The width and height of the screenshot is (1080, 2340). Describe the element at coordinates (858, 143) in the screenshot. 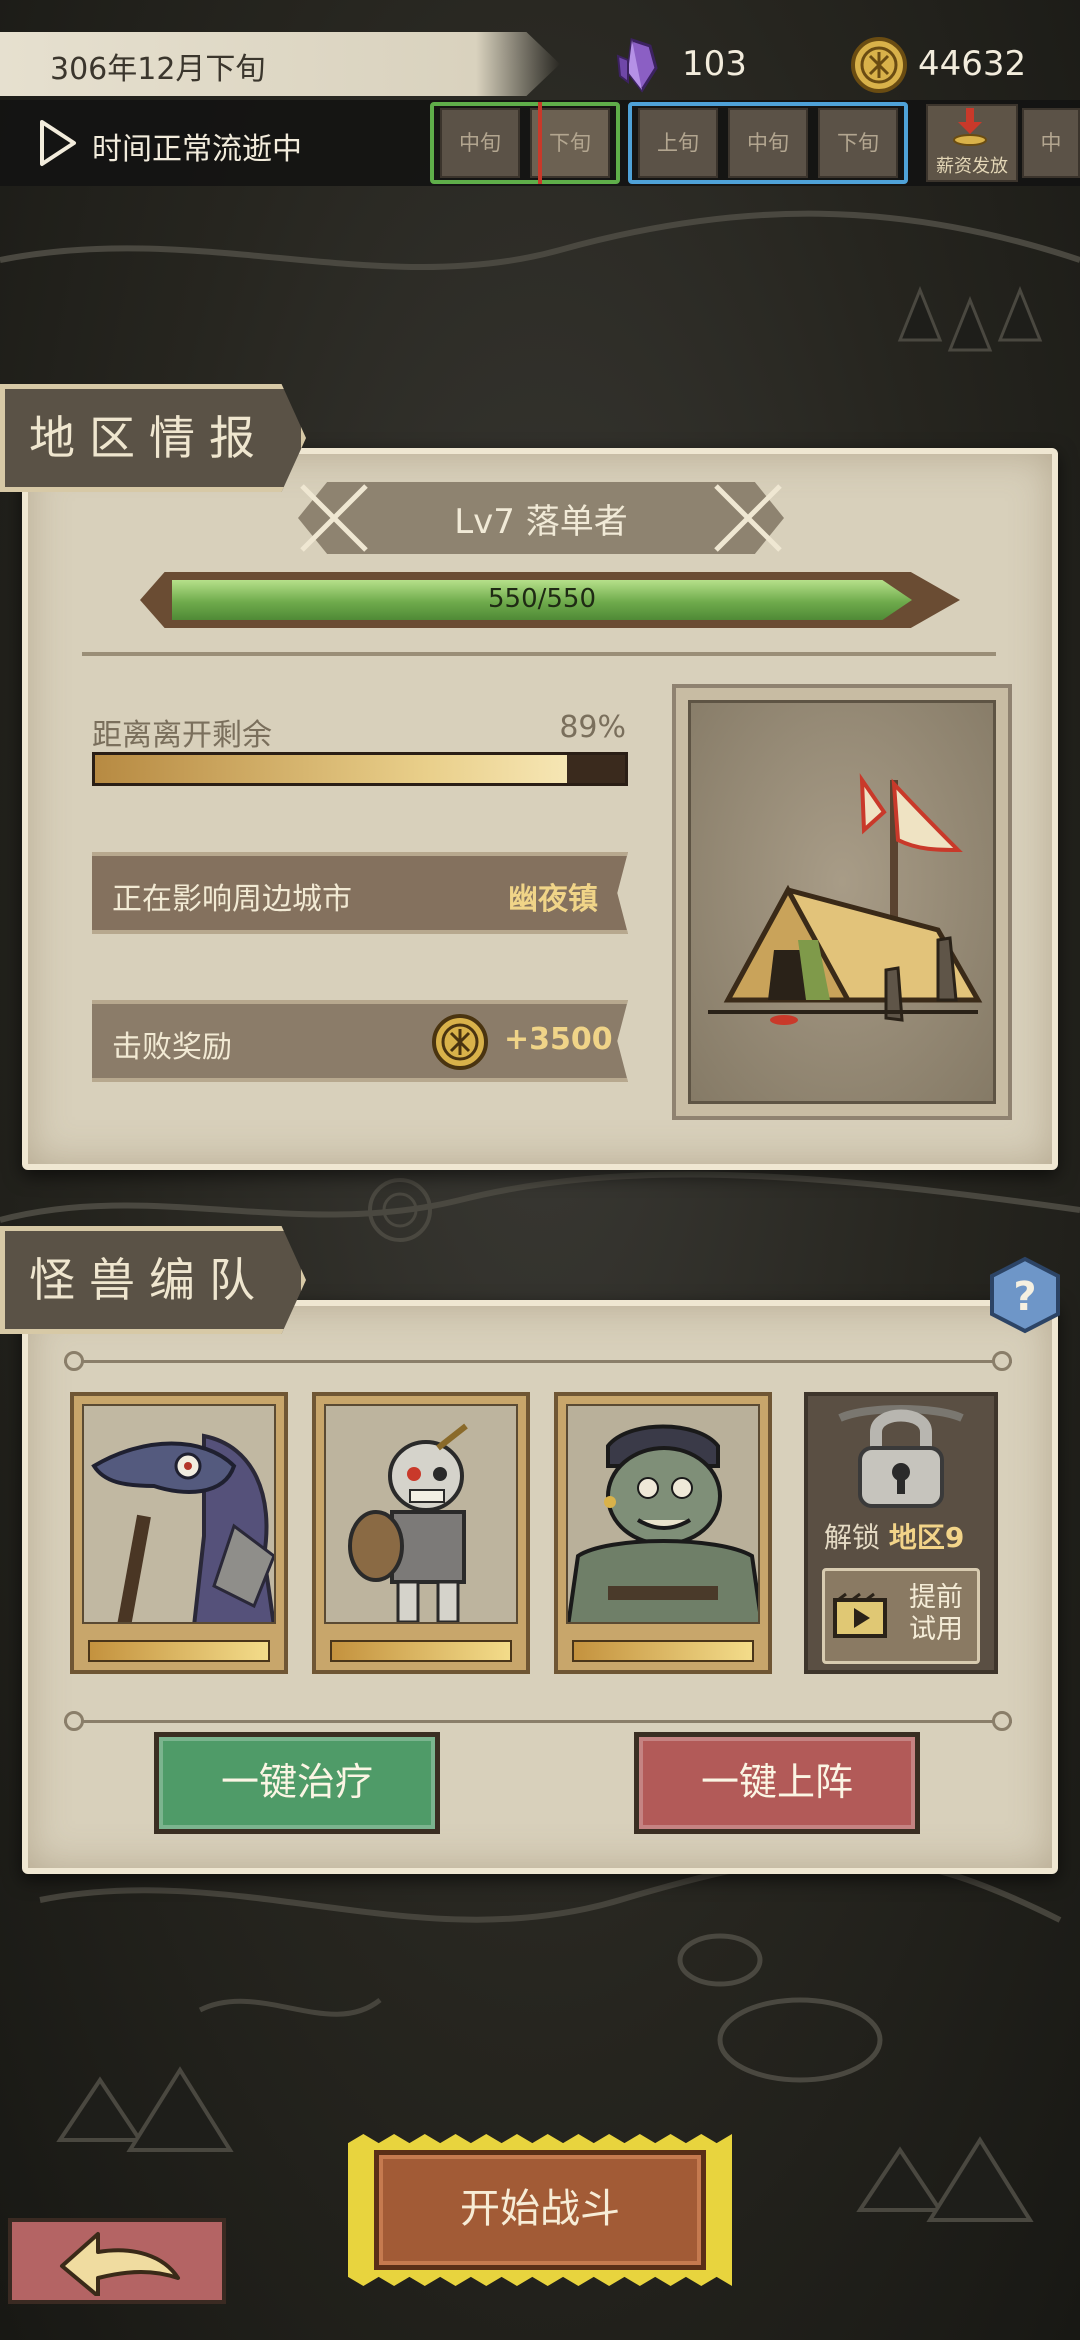

I see `period-cell: 下旬` at that location.